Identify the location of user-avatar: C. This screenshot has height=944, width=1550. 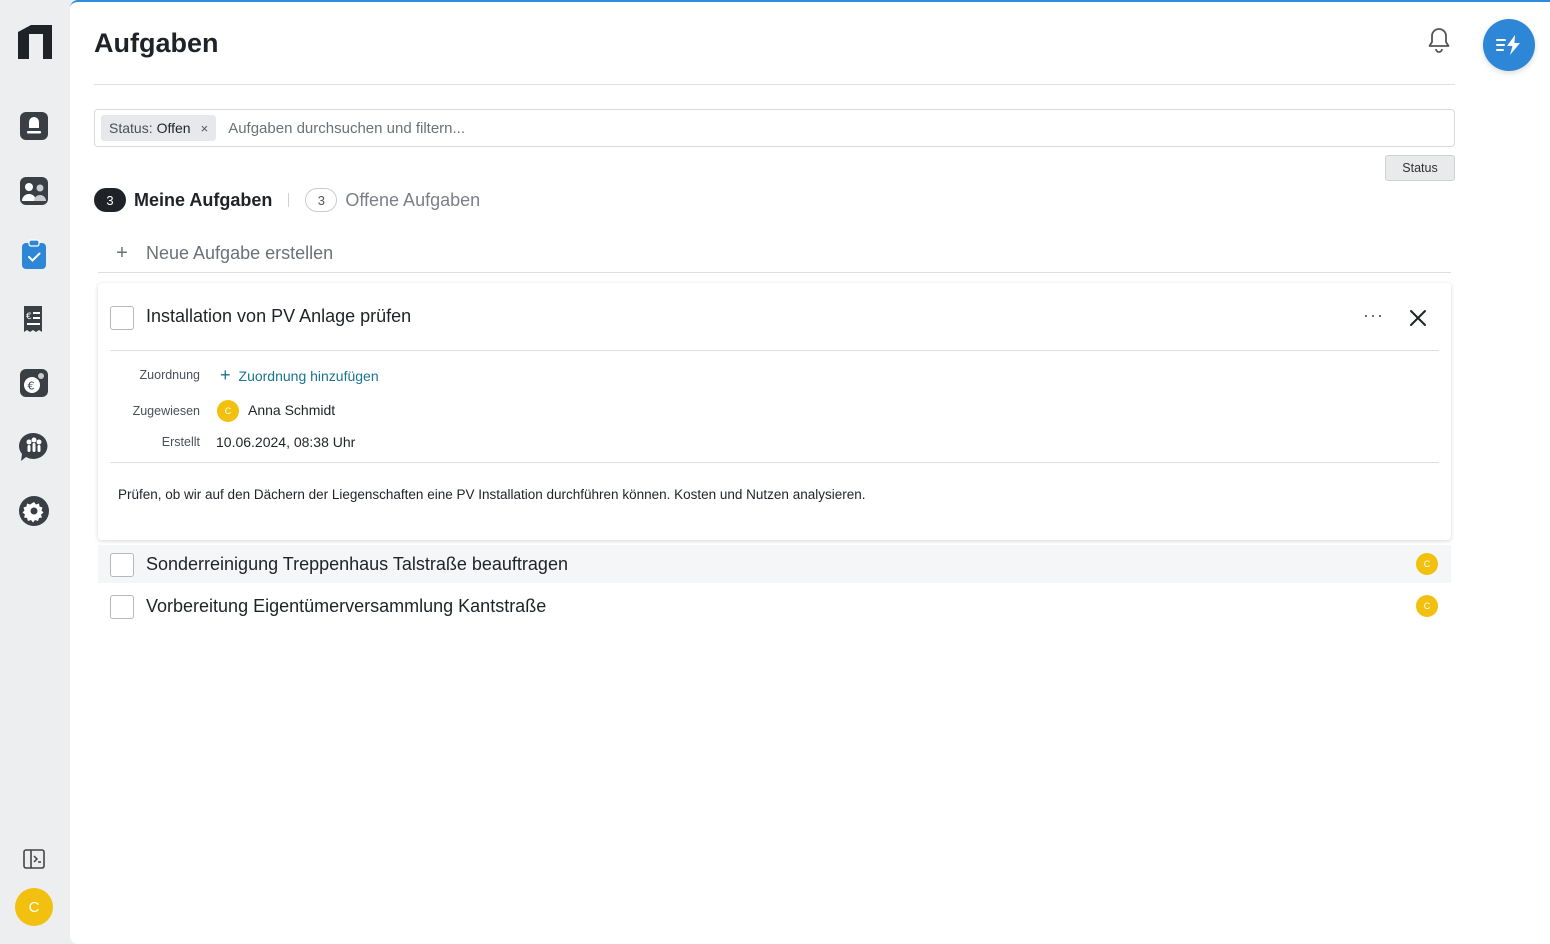
(34, 907).